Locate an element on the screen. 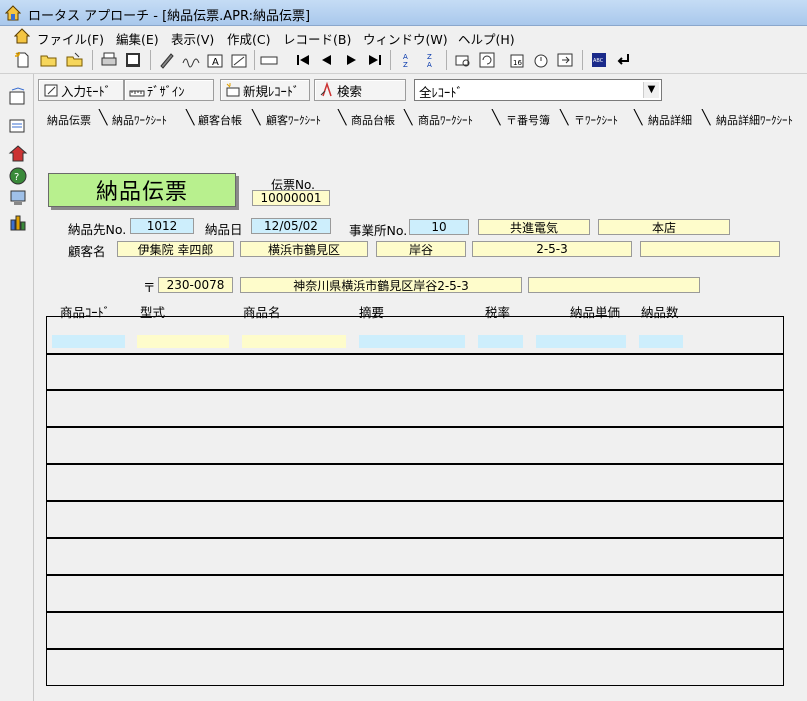  timer-icon is located at coordinates (541, 60).